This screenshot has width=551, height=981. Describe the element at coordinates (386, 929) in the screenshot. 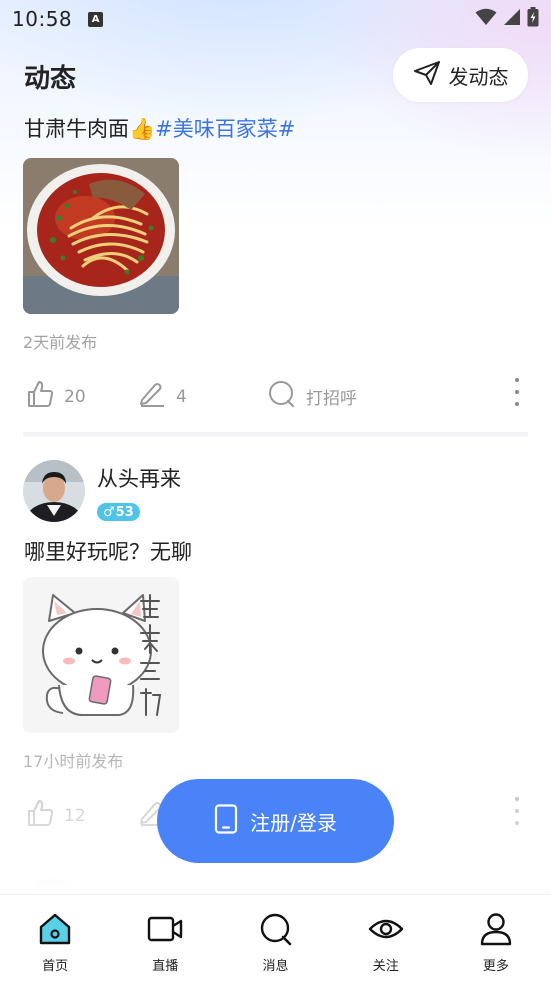

I see `eye-icon` at that location.